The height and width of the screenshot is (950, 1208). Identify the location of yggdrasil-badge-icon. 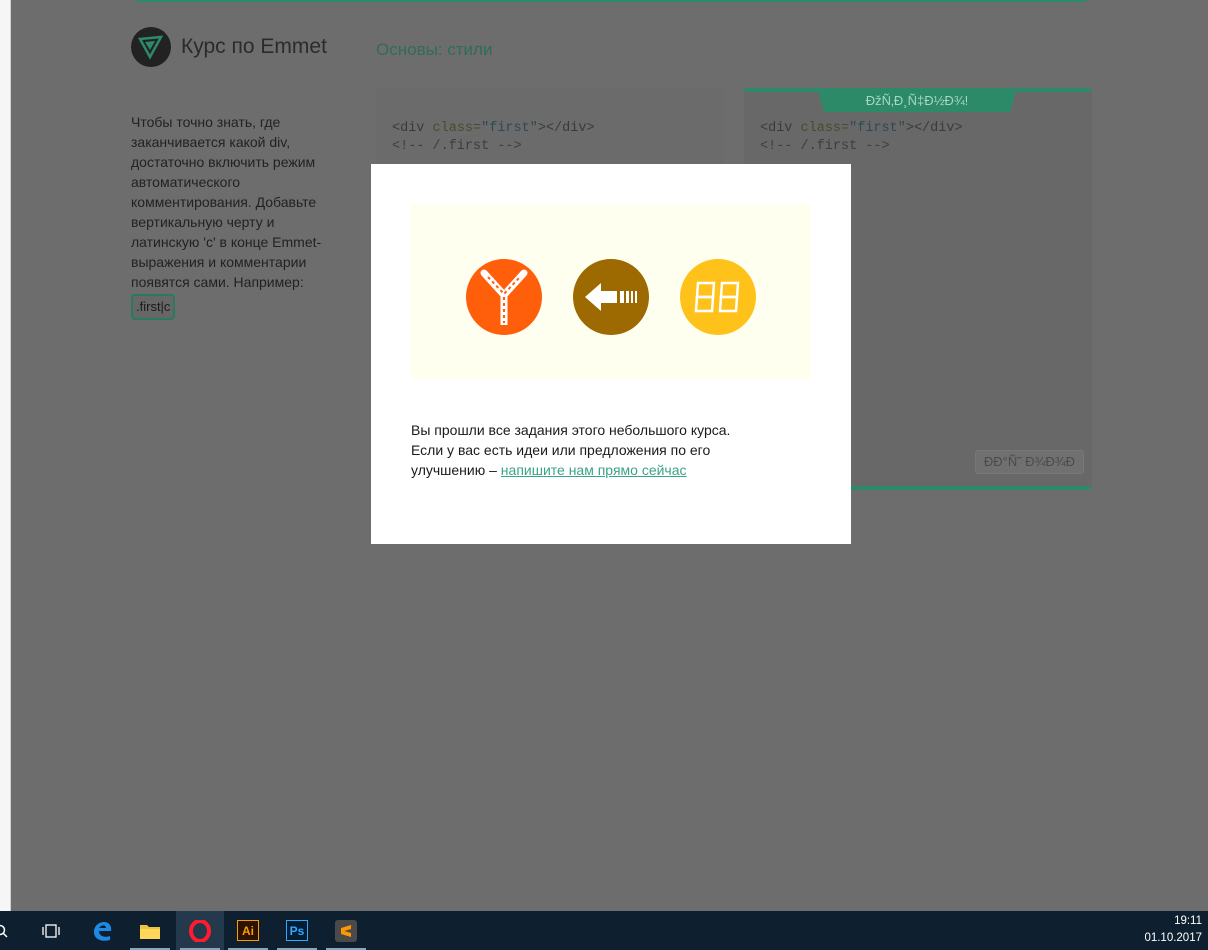
(504, 297).